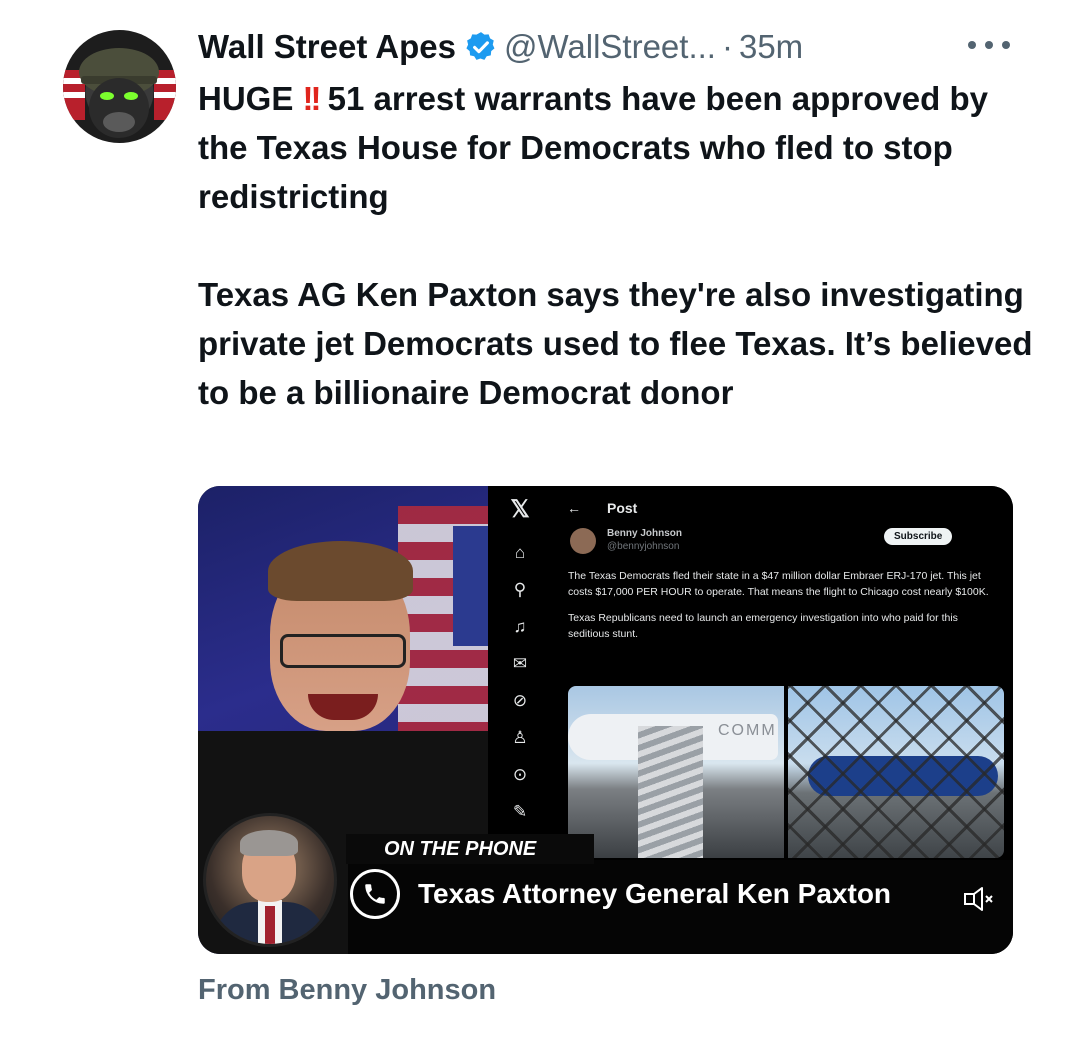 This screenshot has width=1080, height=1039. I want to click on embedded-handle: @bennyjohnson, so click(643, 546).